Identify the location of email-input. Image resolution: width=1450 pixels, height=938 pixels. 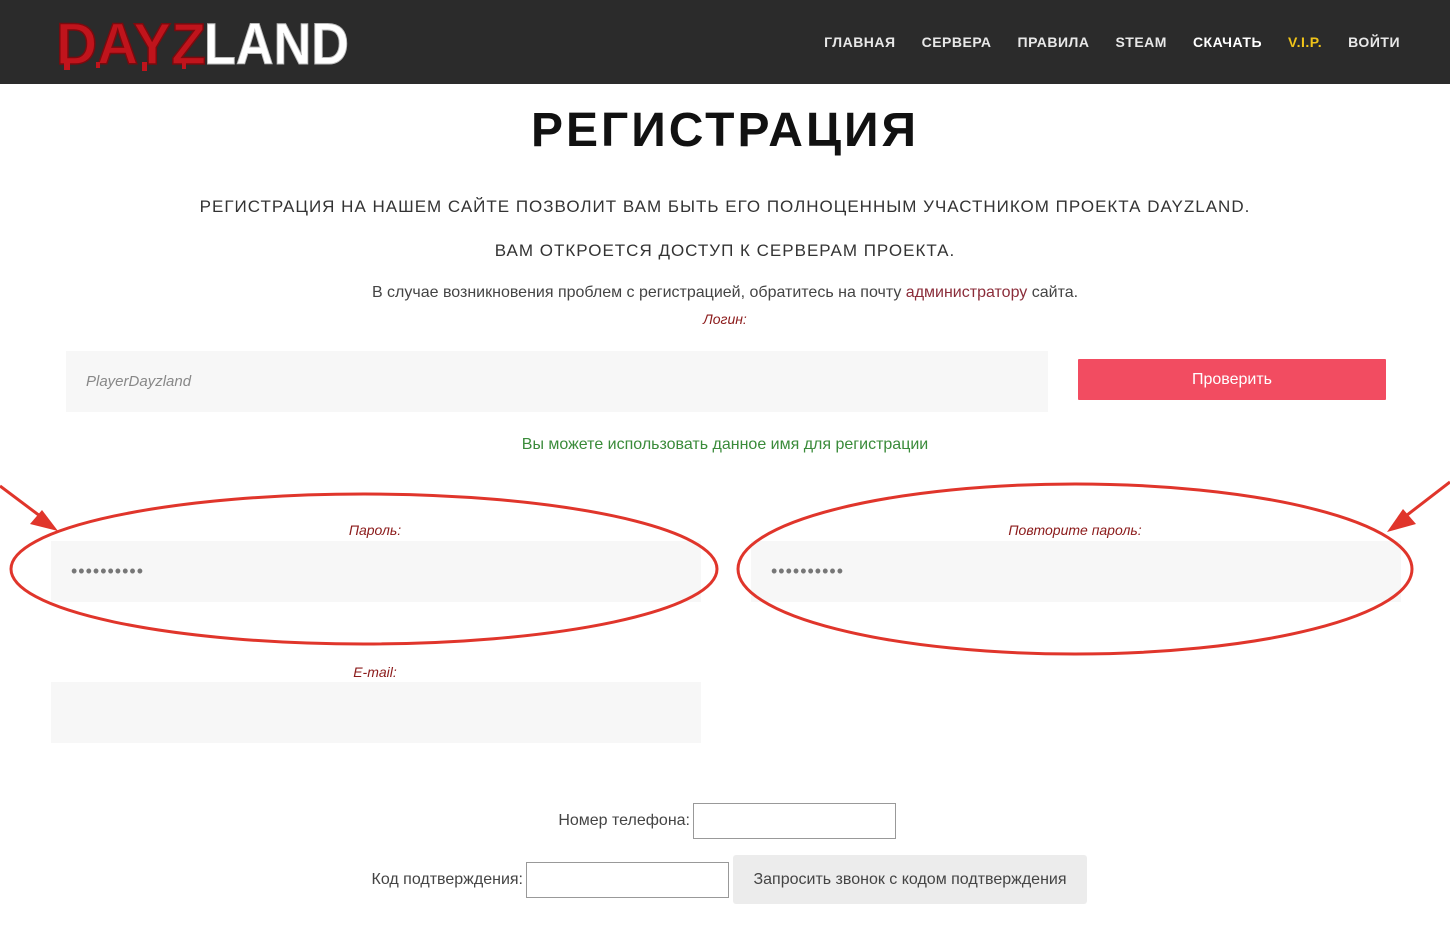
(376, 712).